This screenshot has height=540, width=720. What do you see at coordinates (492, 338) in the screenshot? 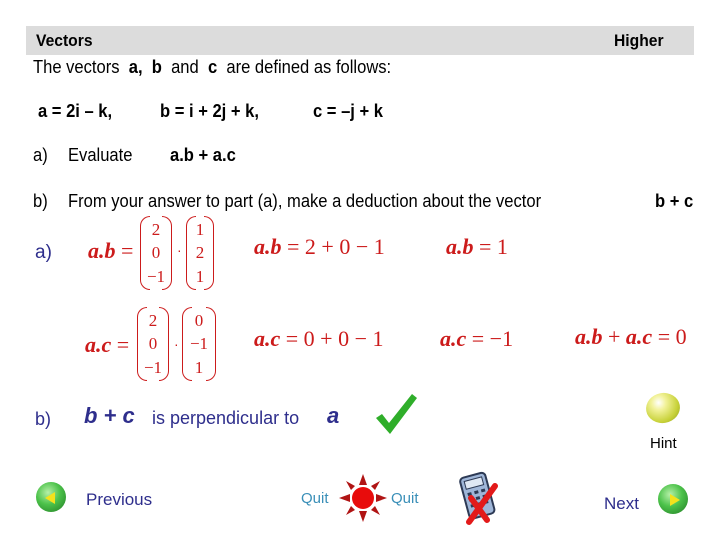
I see `ac-result-value: = −1` at bounding box center [492, 338].